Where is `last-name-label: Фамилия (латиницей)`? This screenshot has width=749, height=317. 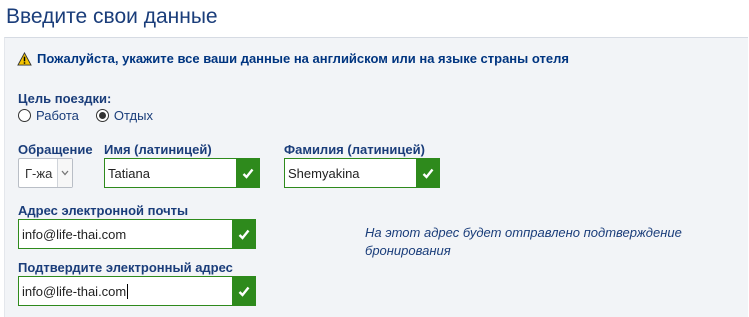
last-name-label: Фамилия (латиницей) is located at coordinates (354, 149).